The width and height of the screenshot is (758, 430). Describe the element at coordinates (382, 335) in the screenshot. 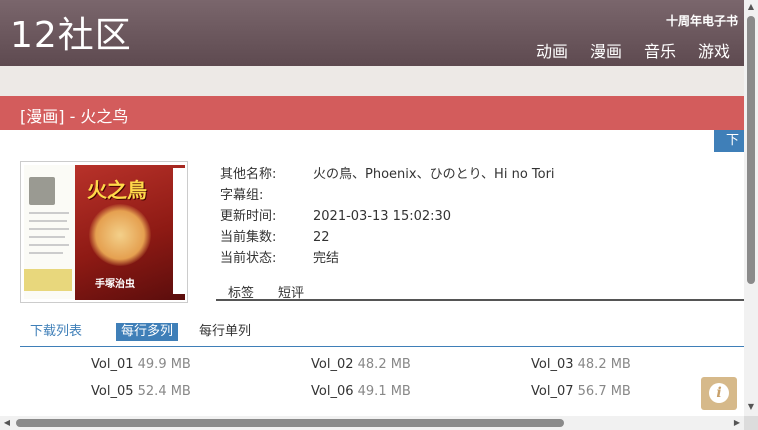

I see `download-list-header: 下载列表 每行多列 每行单列` at that location.